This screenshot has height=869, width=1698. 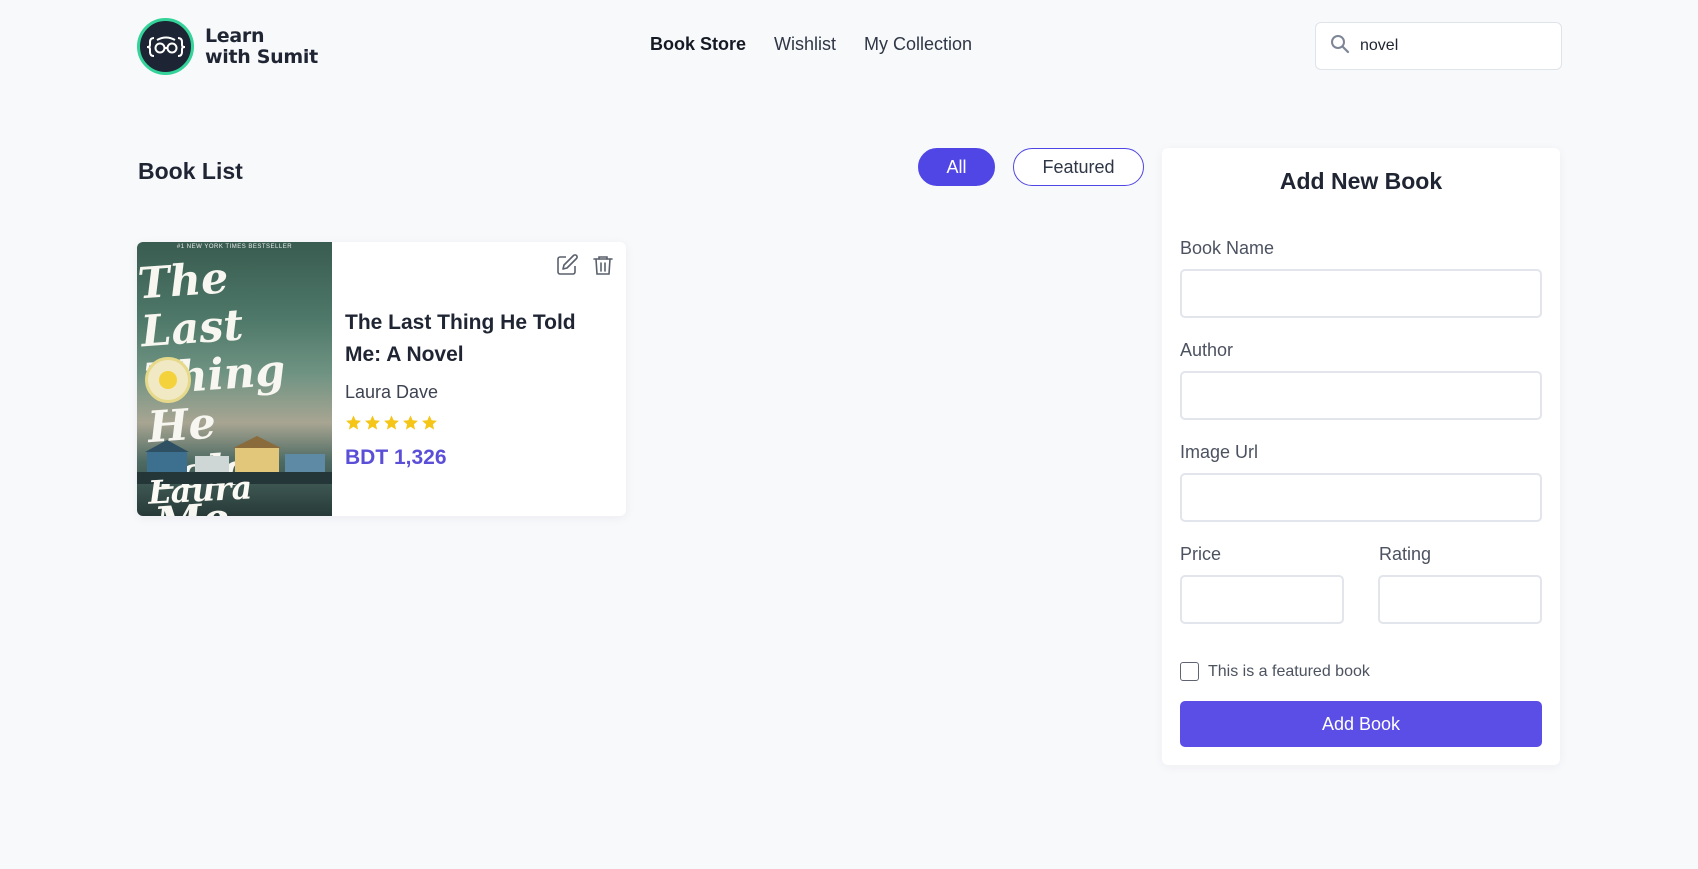 What do you see at coordinates (956, 167) in the screenshot?
I see `filter-all-button: All` at bounding box center [956, 167].